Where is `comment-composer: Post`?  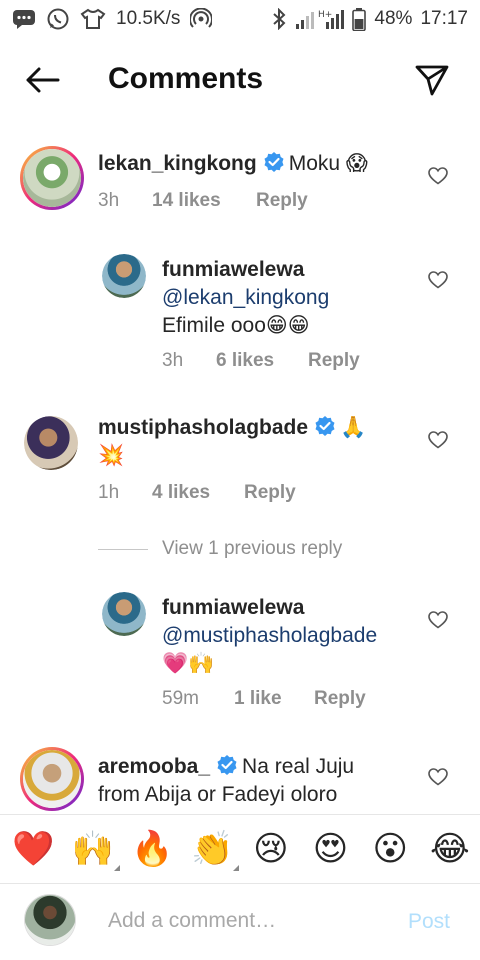 comment-composer: Post is located at coordinates (240, 922).